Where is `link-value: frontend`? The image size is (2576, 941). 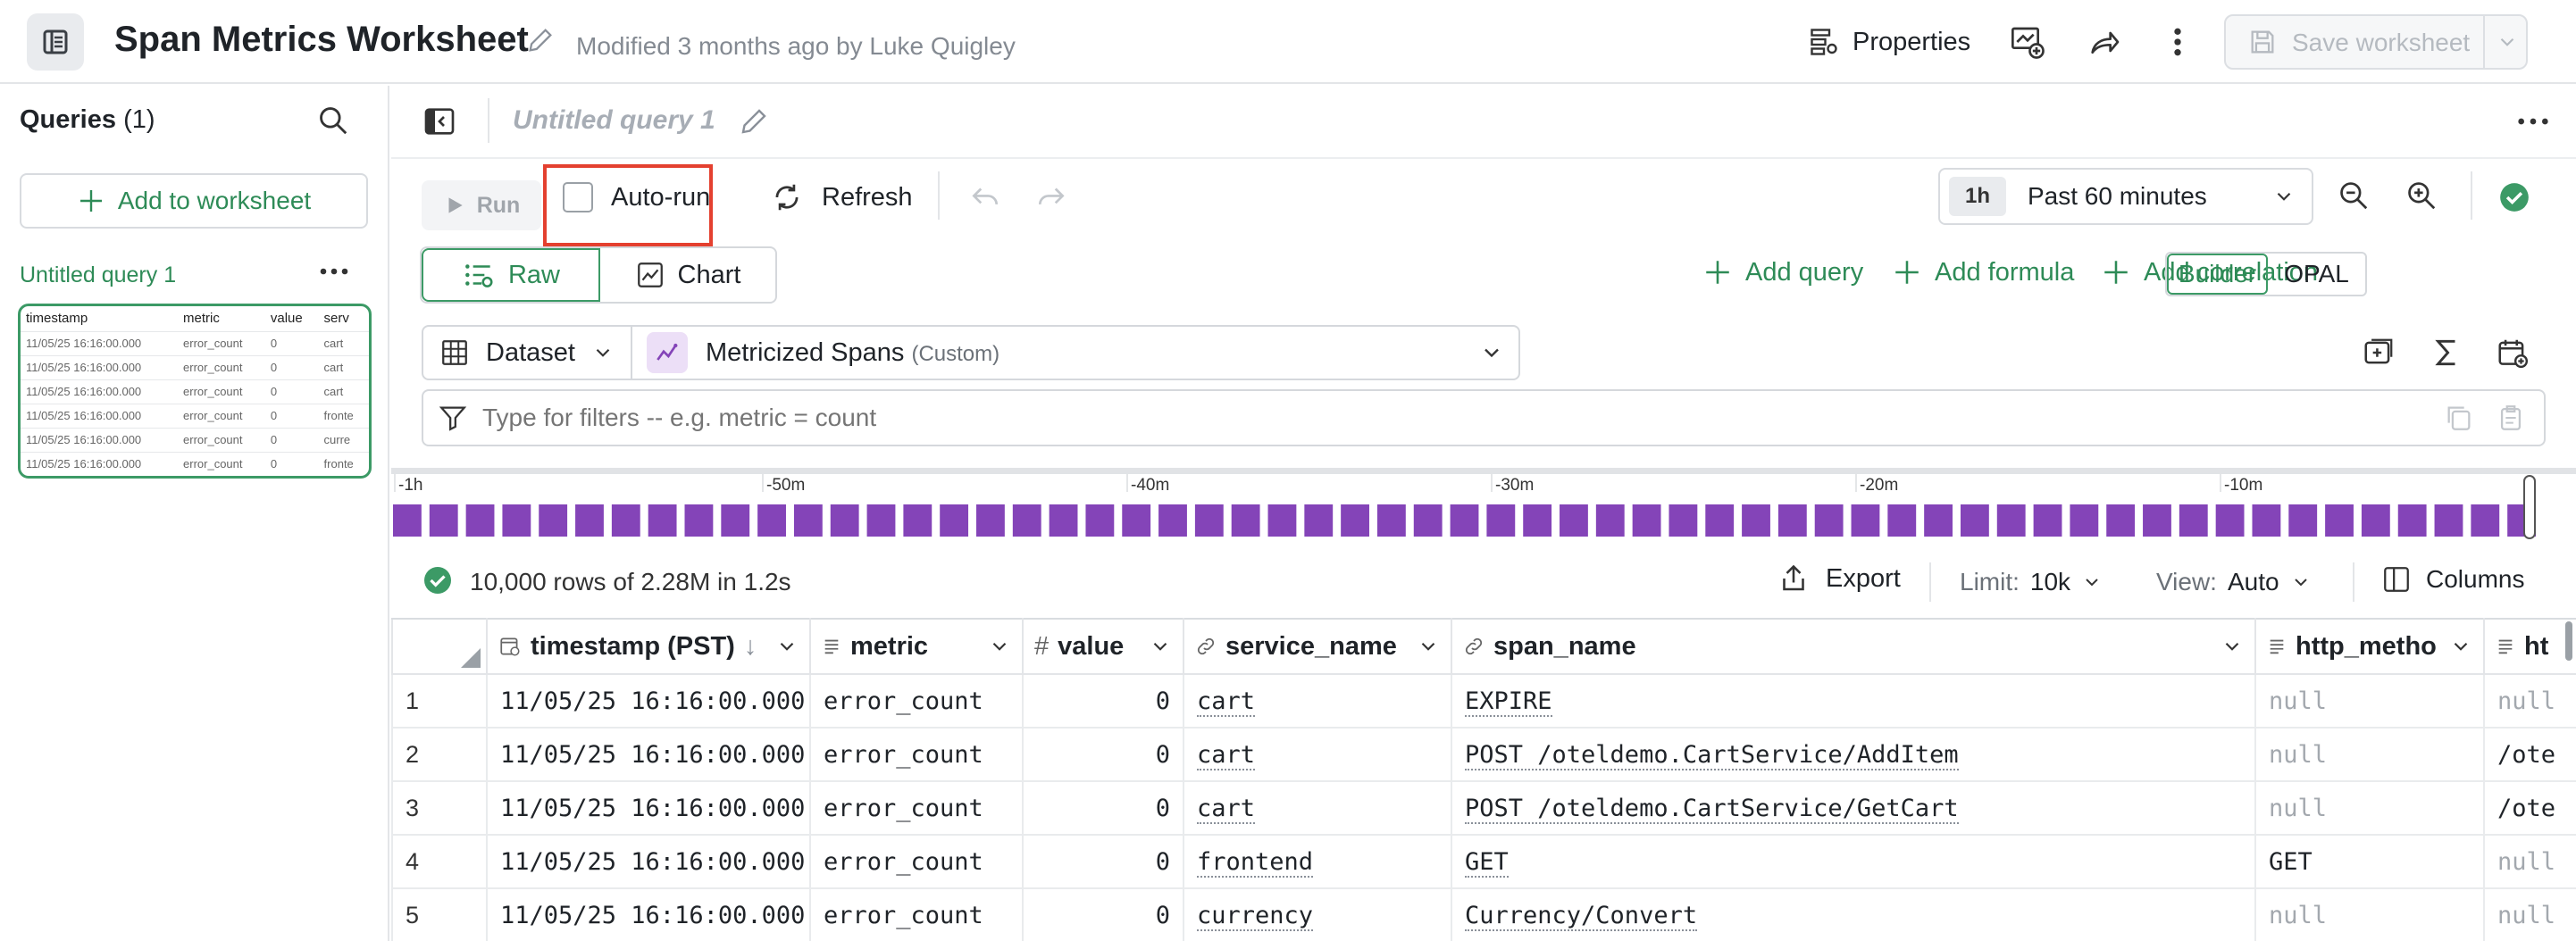 link-value: frontend is located at coordinates (1256, 863).